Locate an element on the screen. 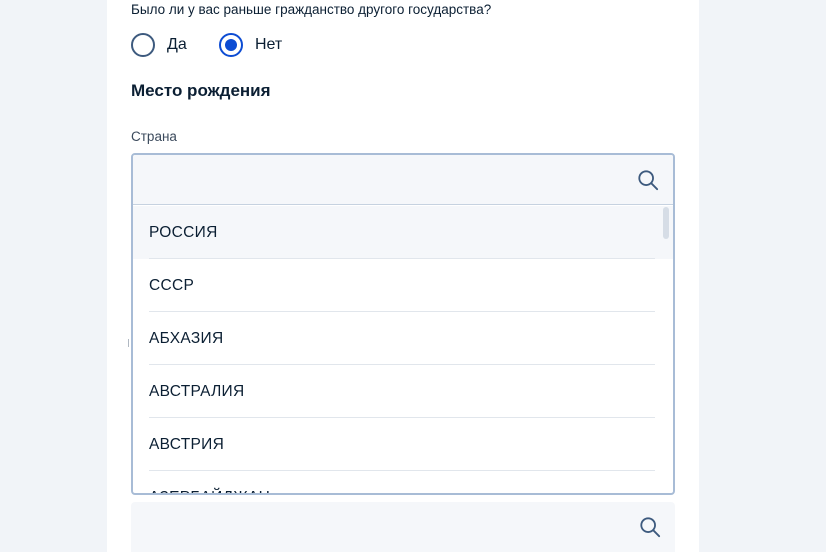 The image size is (826, 552). country-option: РОССИЯ is located at coordinates (403, 232).